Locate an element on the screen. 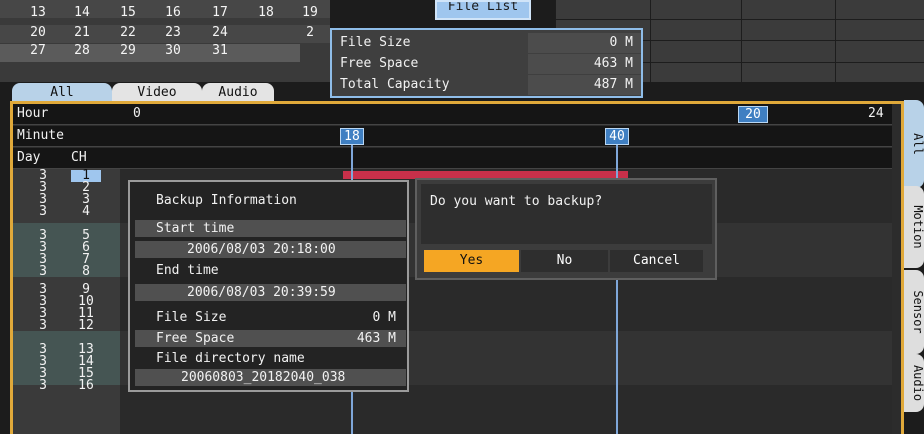  backup-free-space-value: 463 M is located at coordinates (376, 338).